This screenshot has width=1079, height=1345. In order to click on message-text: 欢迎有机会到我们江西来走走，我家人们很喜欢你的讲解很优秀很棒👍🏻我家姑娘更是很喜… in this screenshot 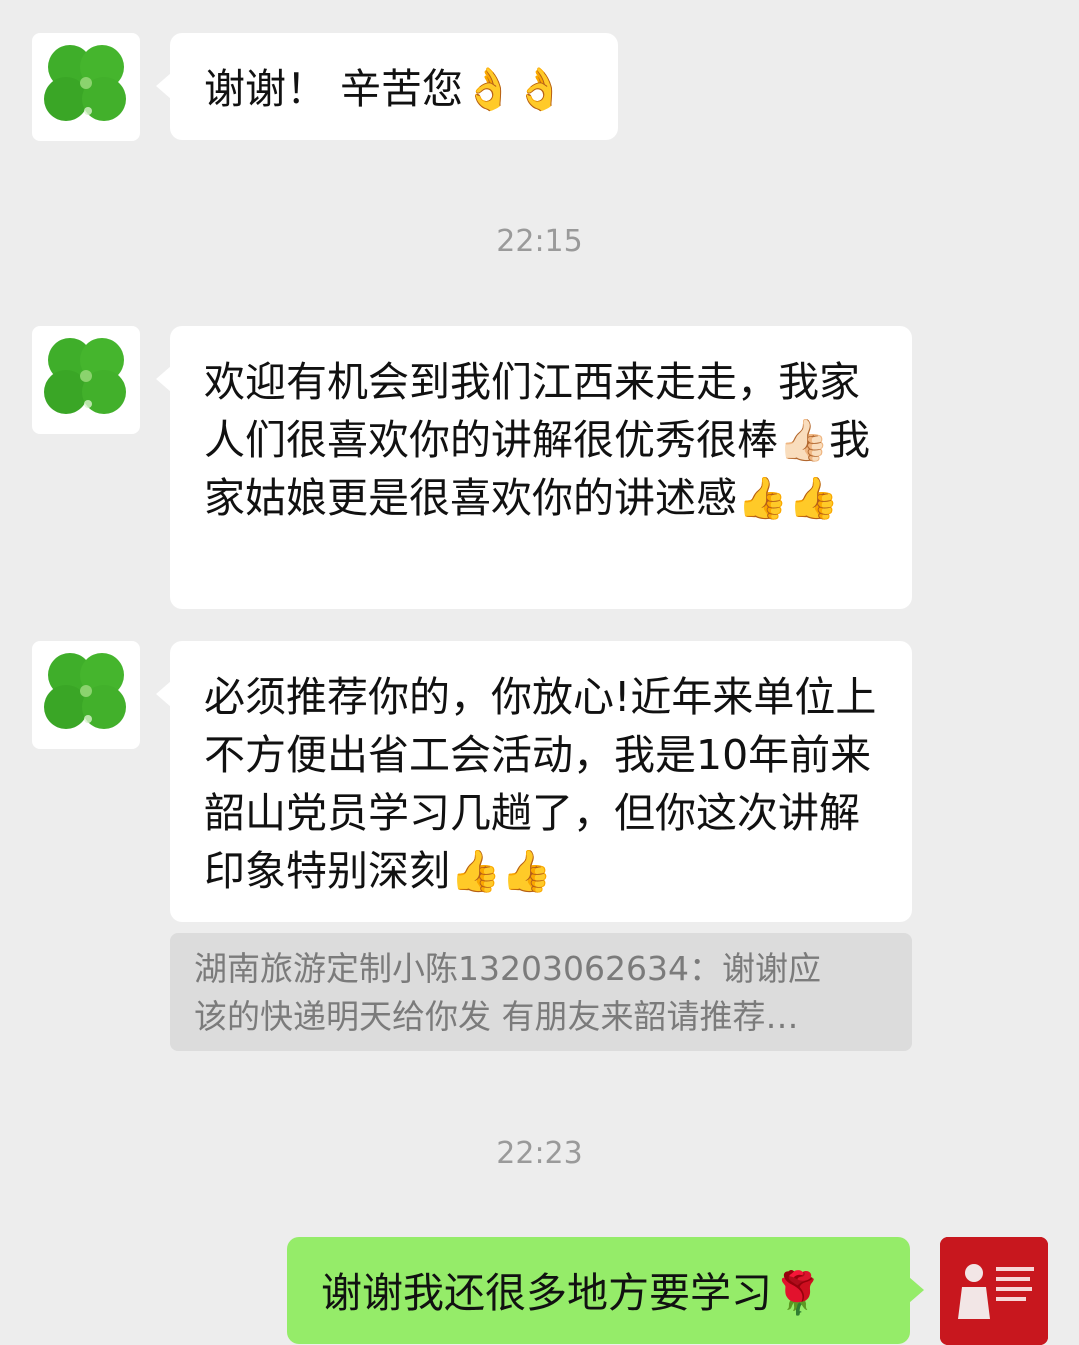, I will do `click(537, 440)`.